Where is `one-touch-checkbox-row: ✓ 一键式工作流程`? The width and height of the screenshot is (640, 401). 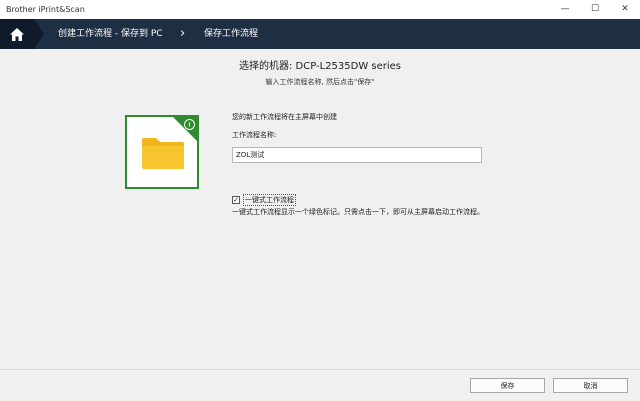
one-touch-checkbox-row: ✓ 一键式工作流程 is located at coordinates (264, 200).